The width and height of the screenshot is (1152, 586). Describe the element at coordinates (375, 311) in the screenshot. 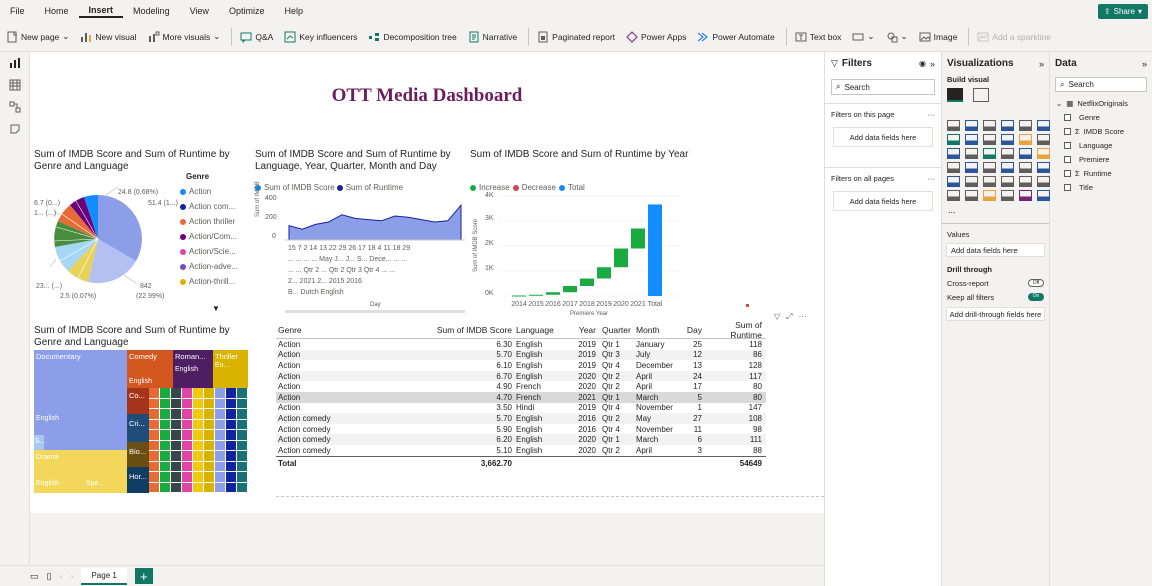

I see `horizontal-scrollbar` at that location.